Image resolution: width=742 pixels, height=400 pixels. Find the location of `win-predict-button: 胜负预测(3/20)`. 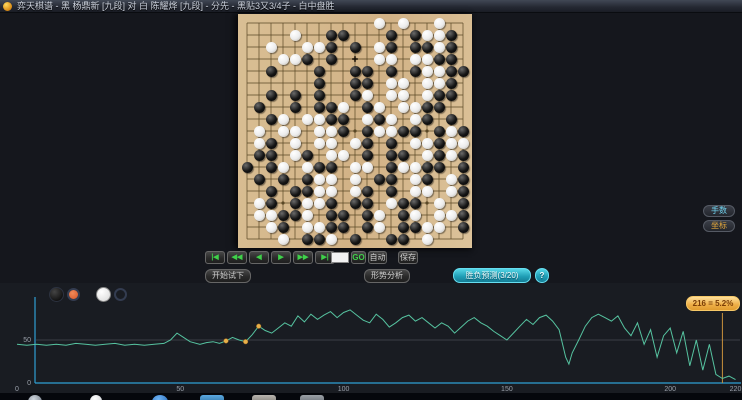

win-predict-button: 胜负预测(3/20) is located at coordinates (492, 275).